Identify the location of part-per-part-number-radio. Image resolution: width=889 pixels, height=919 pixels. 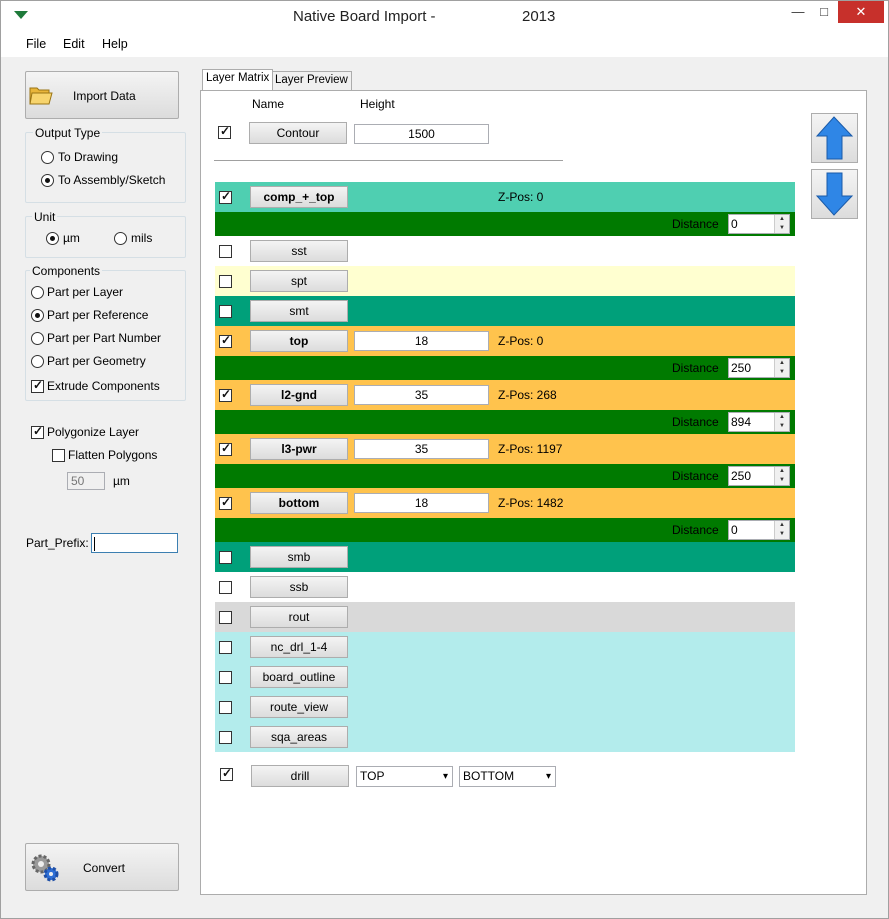
(37, 338).